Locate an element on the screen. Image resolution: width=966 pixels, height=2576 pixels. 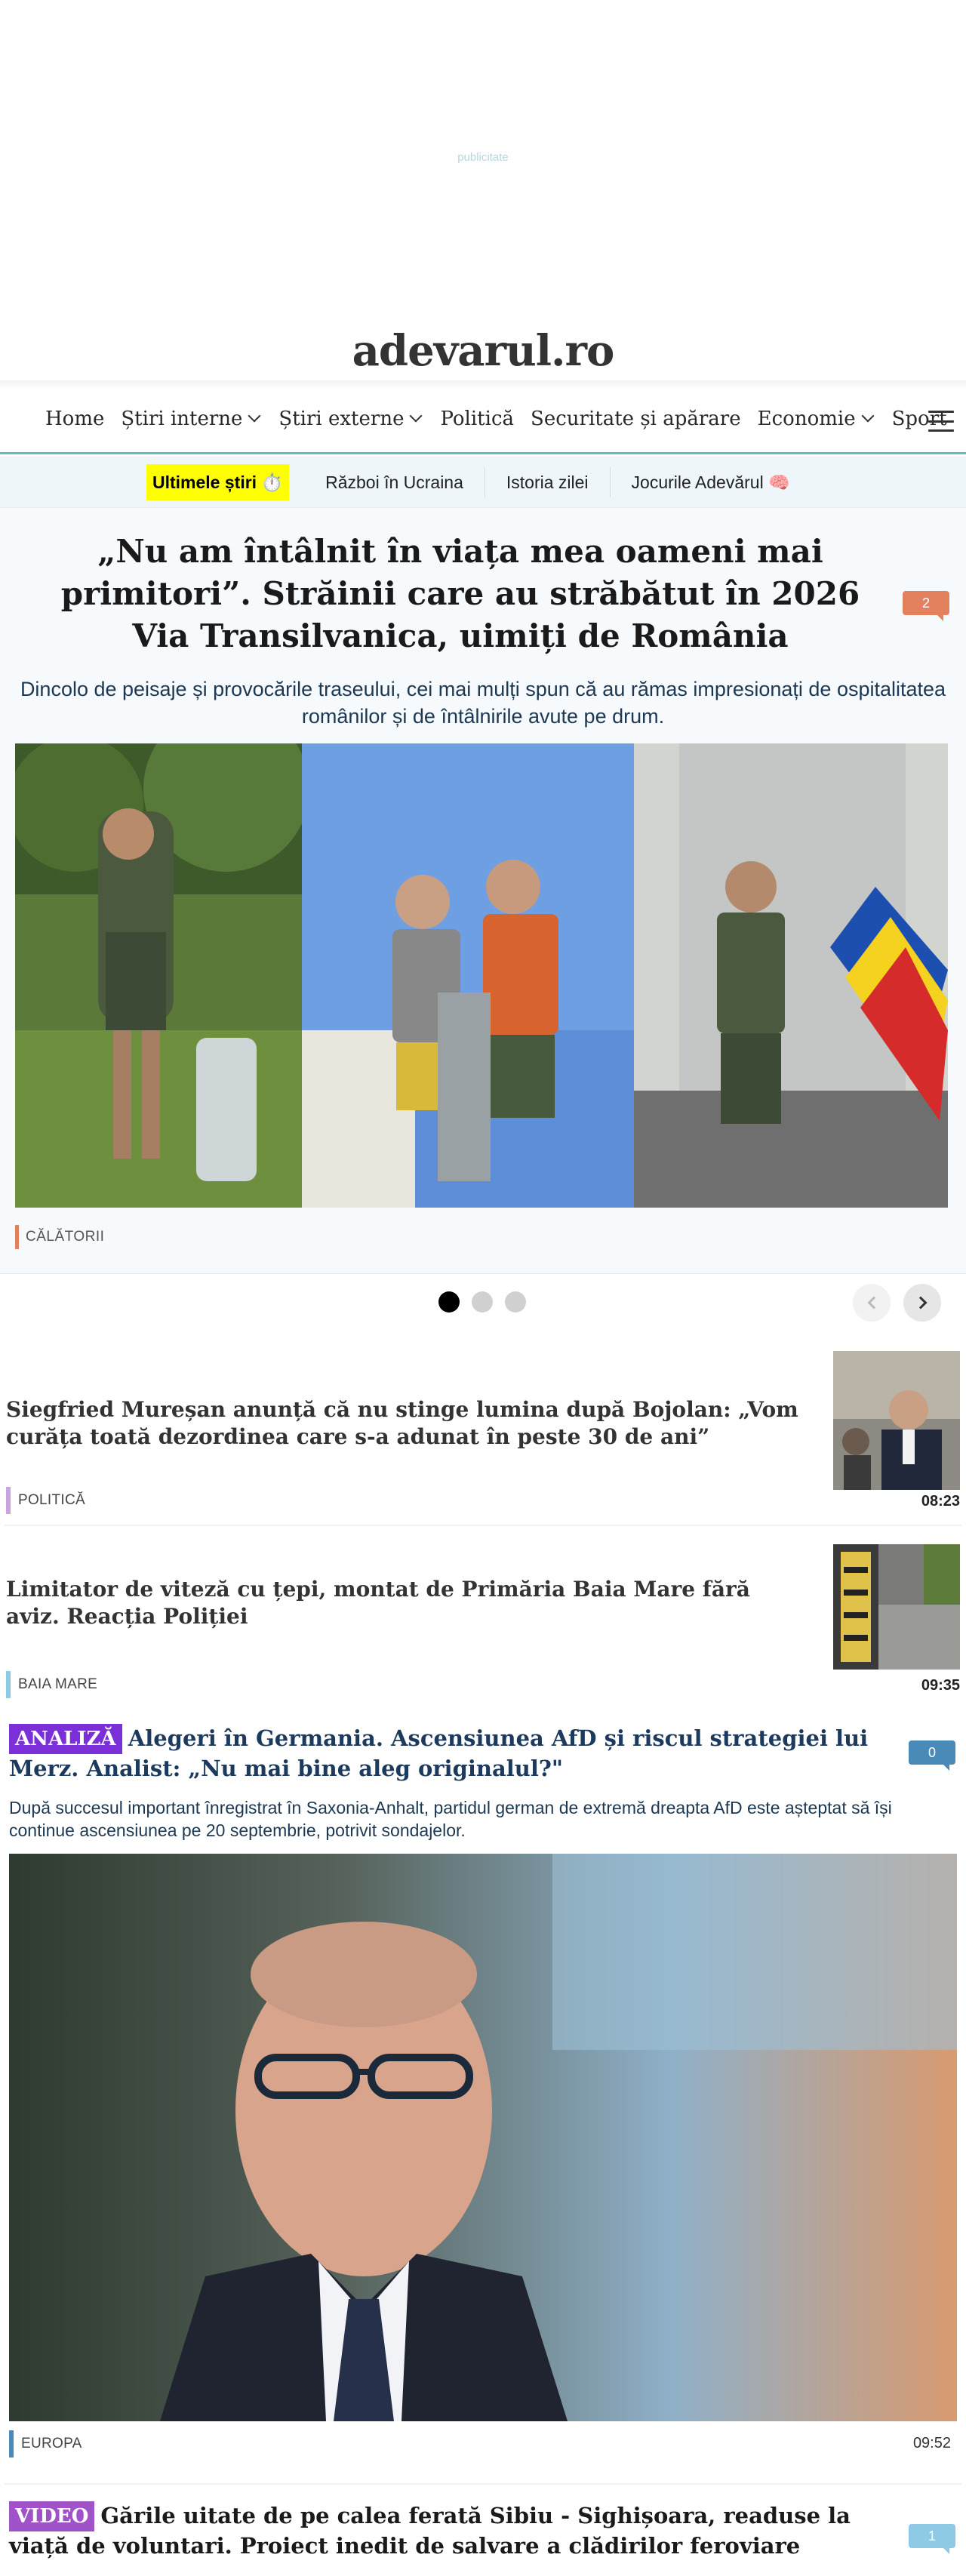
nav-item-label: Securitate și apărare is located at coordinates (636, 419).